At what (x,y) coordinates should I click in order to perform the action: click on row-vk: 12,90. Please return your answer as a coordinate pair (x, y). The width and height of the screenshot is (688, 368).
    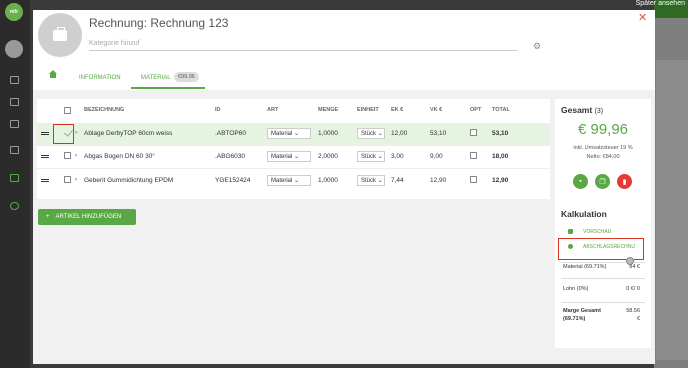
    Looking at the image, I should click on (438, 180).